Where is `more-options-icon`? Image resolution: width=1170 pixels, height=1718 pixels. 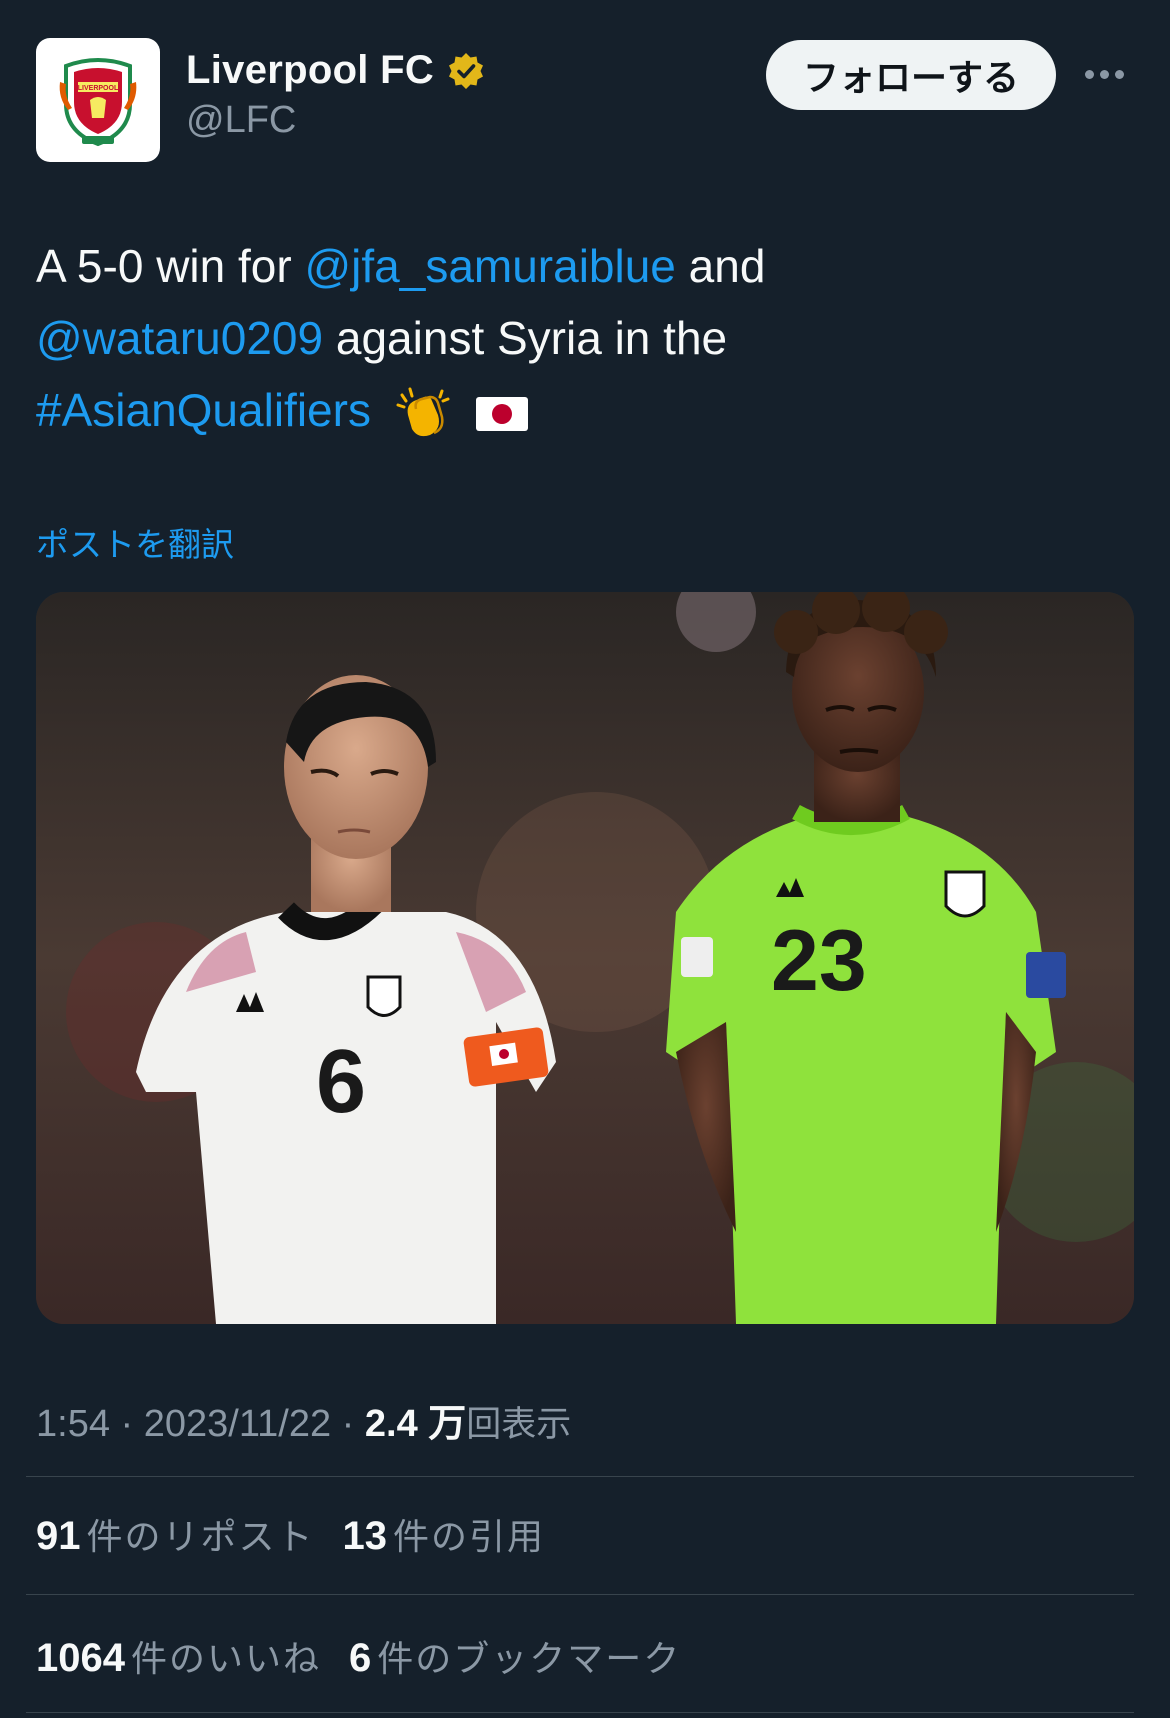 more-options-icon is located at coordinates (1104, 74).